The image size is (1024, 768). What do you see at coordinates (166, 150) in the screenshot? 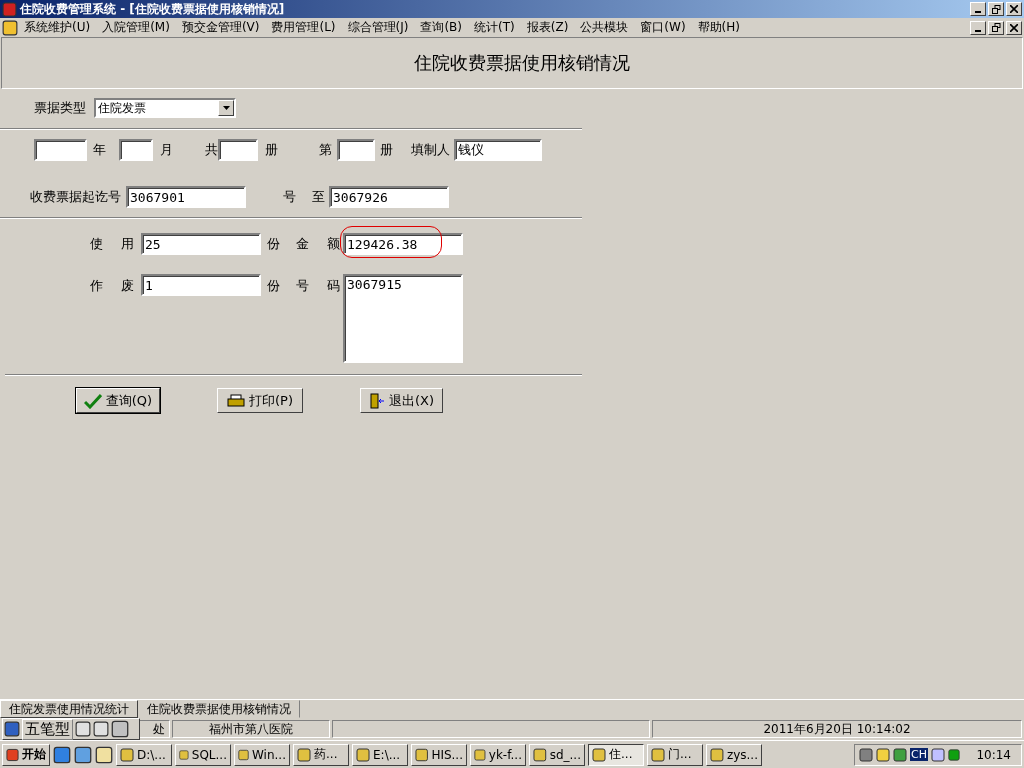
I see `field-label: 月` at bounding box center [166, 150].